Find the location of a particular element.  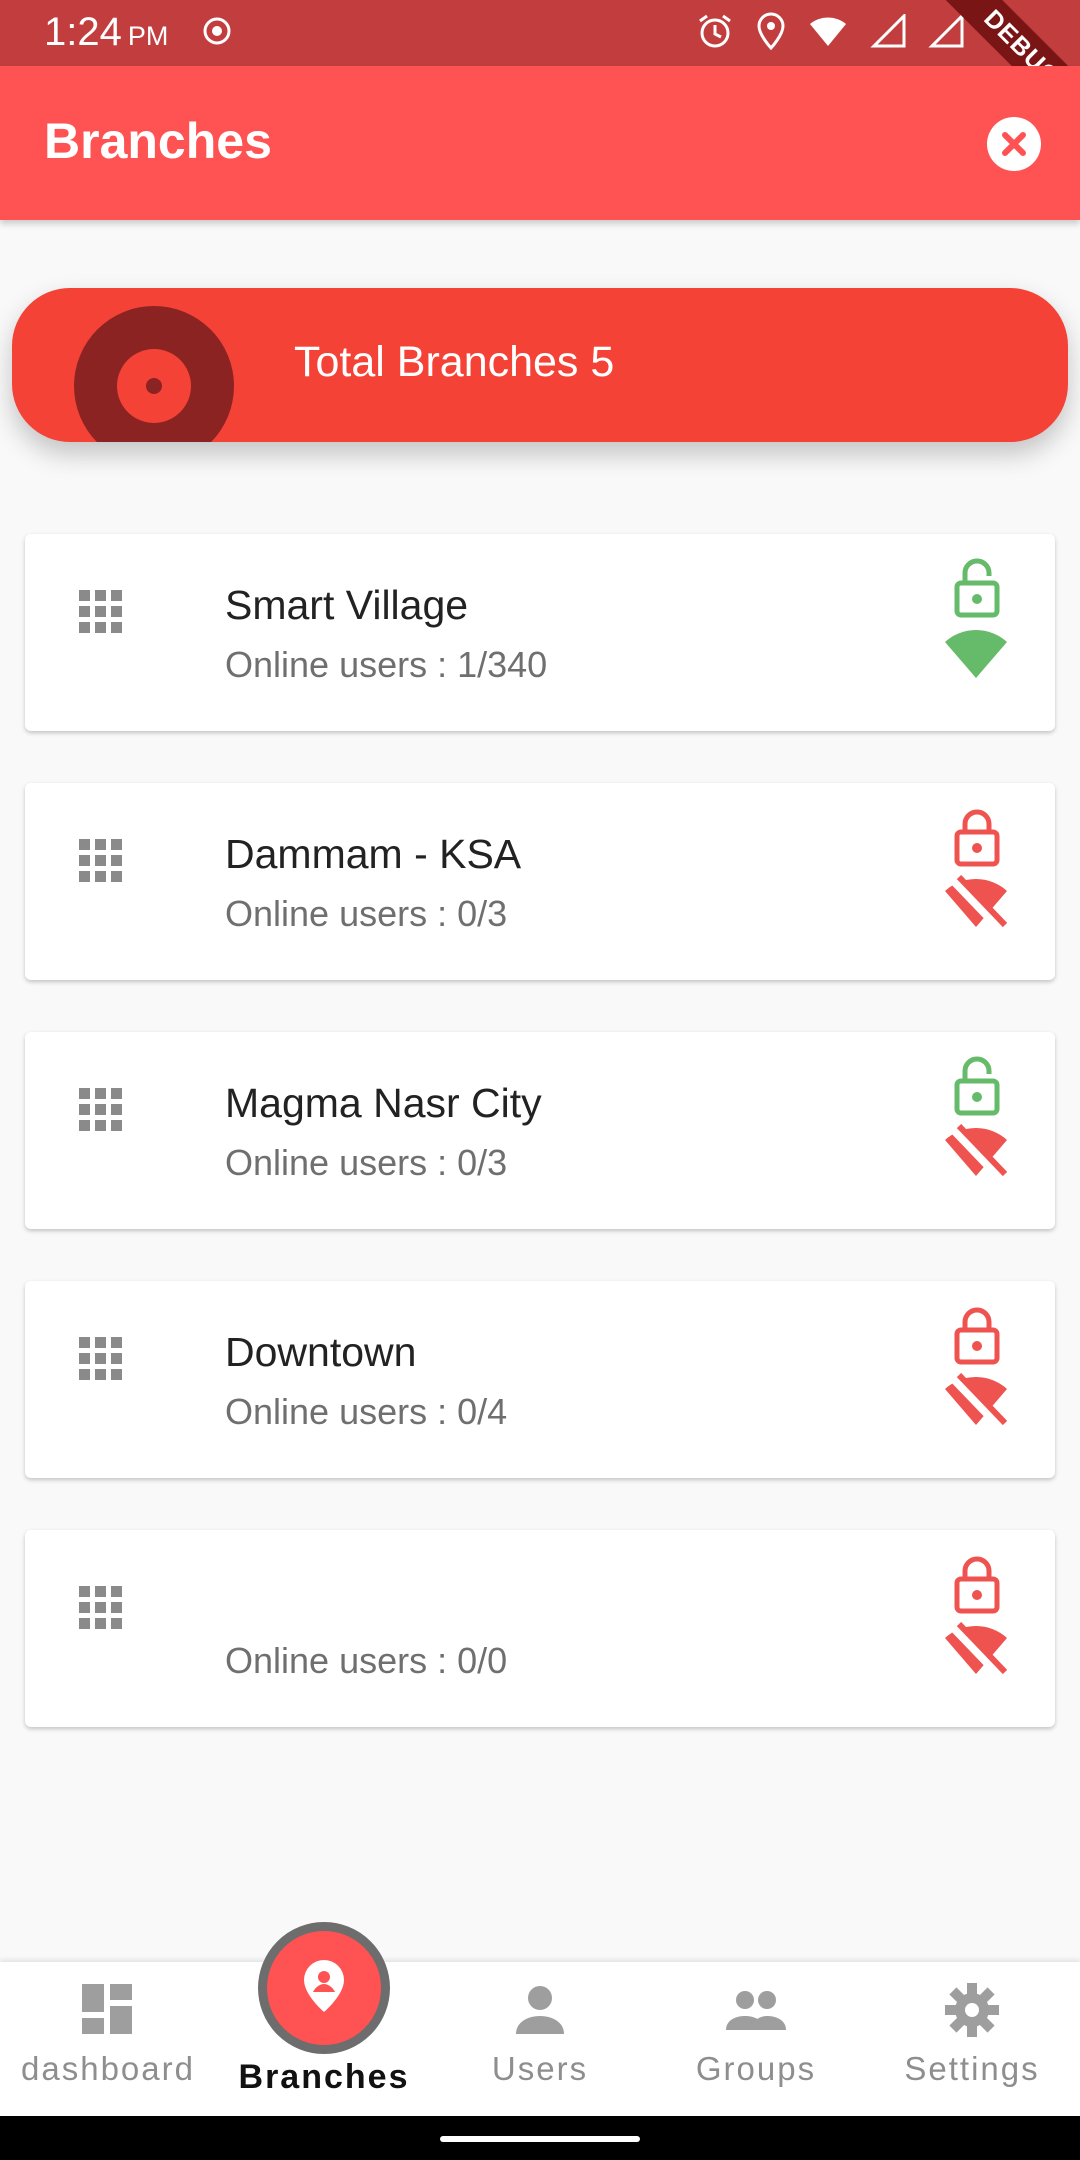

wifi-icon is located at coordinates (976, 656).